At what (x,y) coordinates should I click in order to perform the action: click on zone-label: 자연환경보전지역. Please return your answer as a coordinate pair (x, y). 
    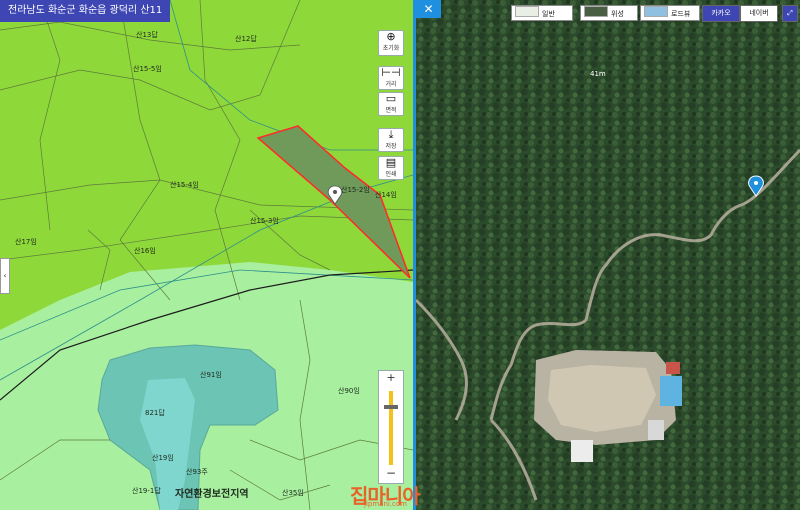
    Looking at the image, I should click on (212, 494).